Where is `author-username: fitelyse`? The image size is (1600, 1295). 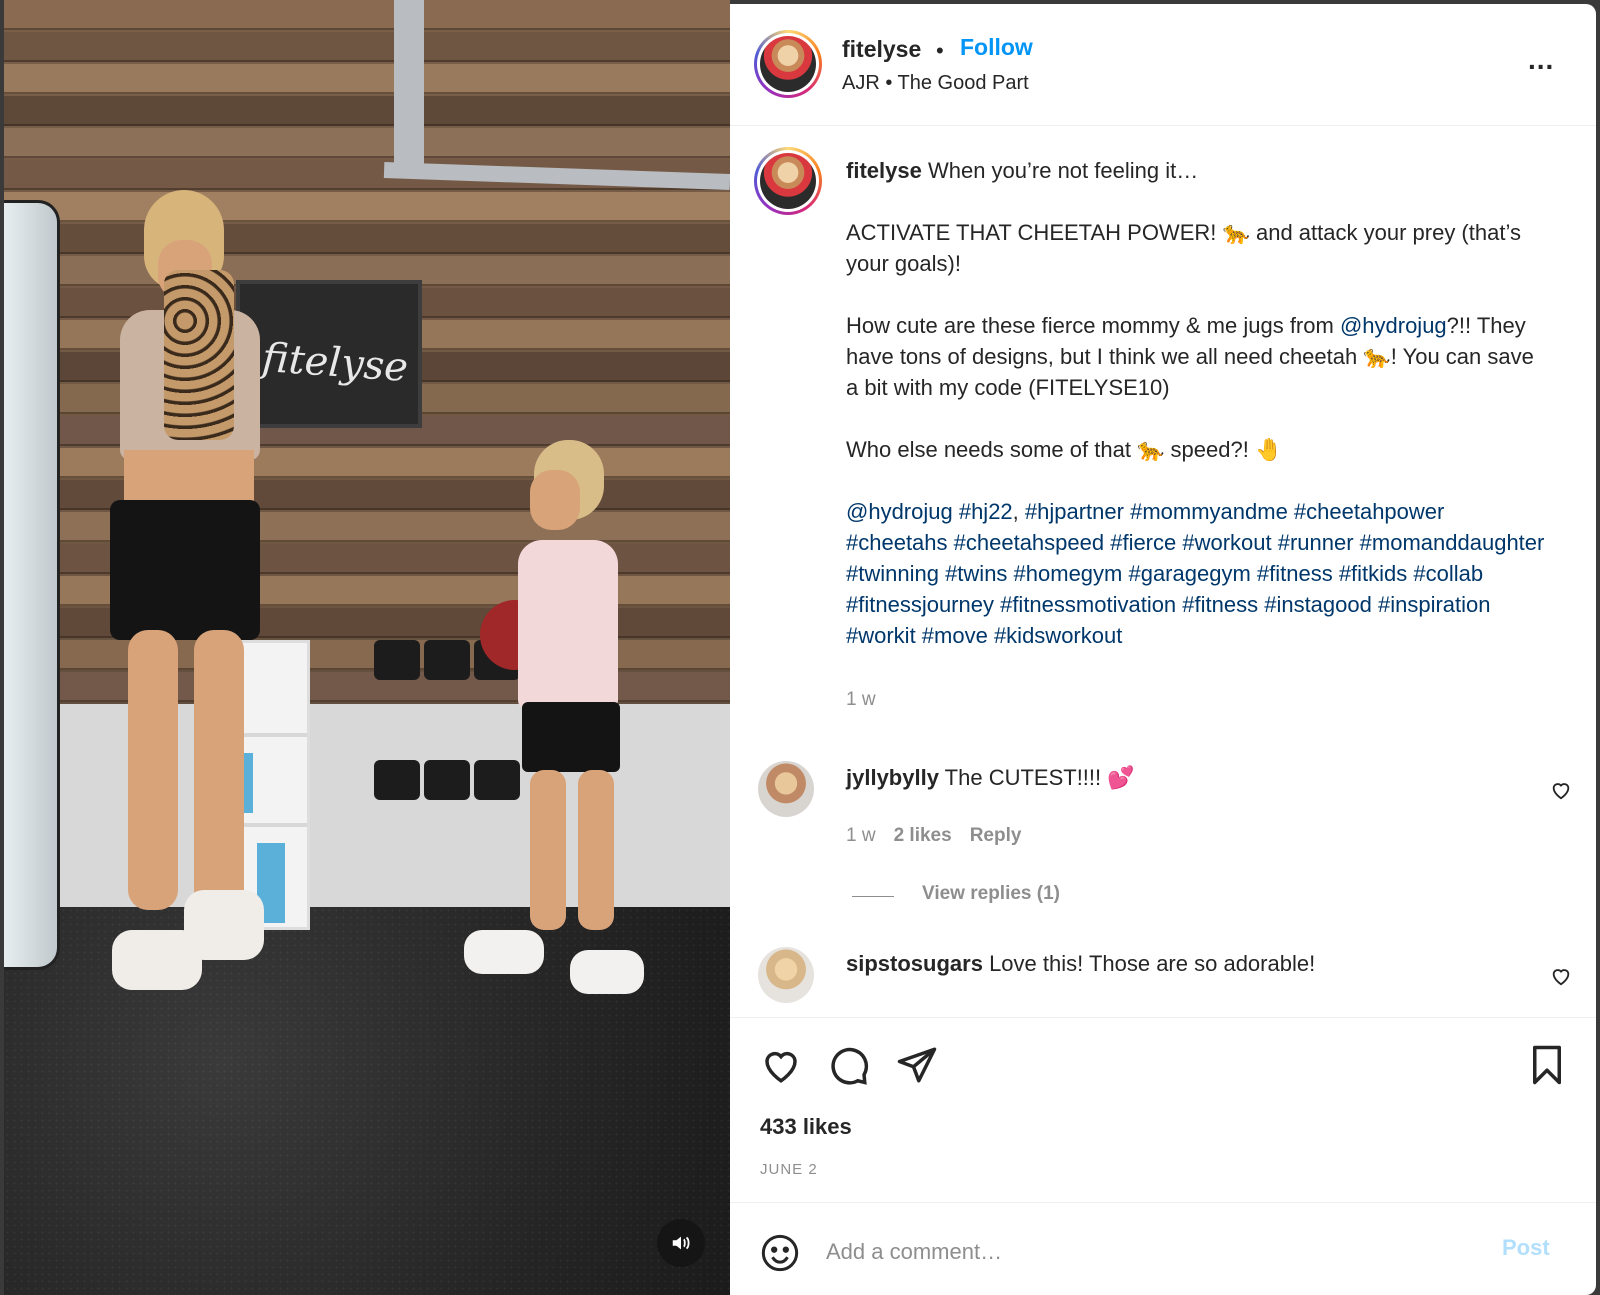
author-username: fitelyse is located at coordinates (881, 49).